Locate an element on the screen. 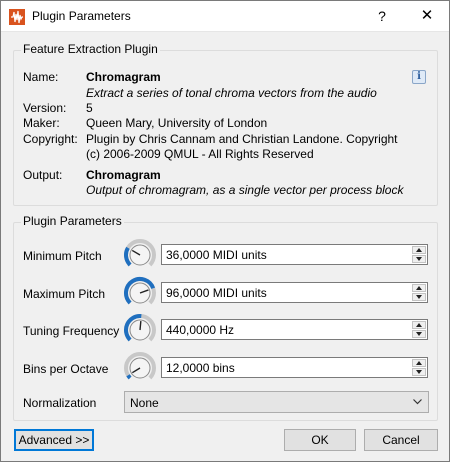 The width and height of the screenshot is (450, 462). tuning-frequency-value: 440,0000 Hz is located at coordinates (200, 330).